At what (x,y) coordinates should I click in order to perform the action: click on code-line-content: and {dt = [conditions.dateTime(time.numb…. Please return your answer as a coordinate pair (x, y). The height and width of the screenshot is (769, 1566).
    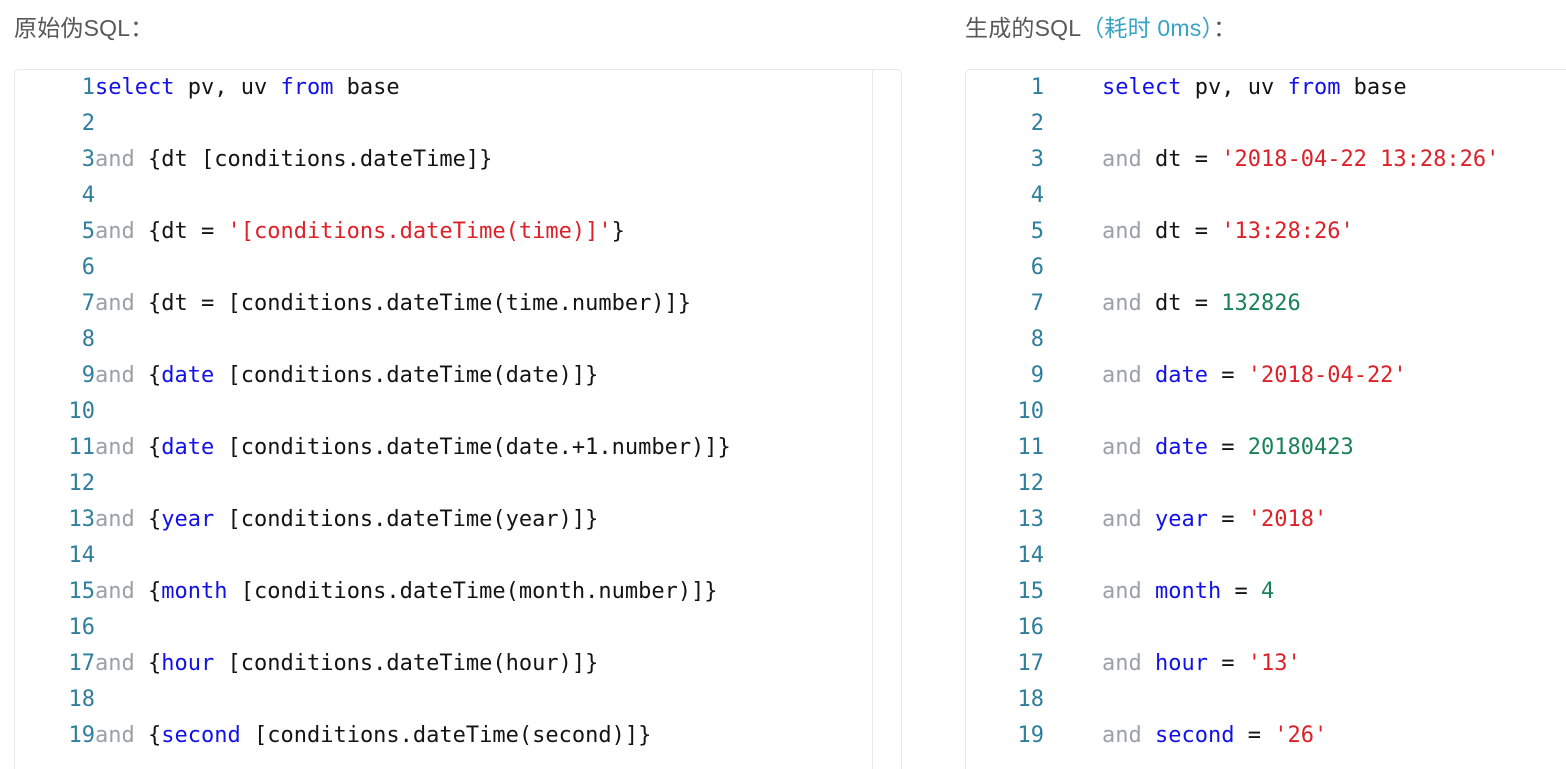
    Looking at the image, I should click on (413, 304).